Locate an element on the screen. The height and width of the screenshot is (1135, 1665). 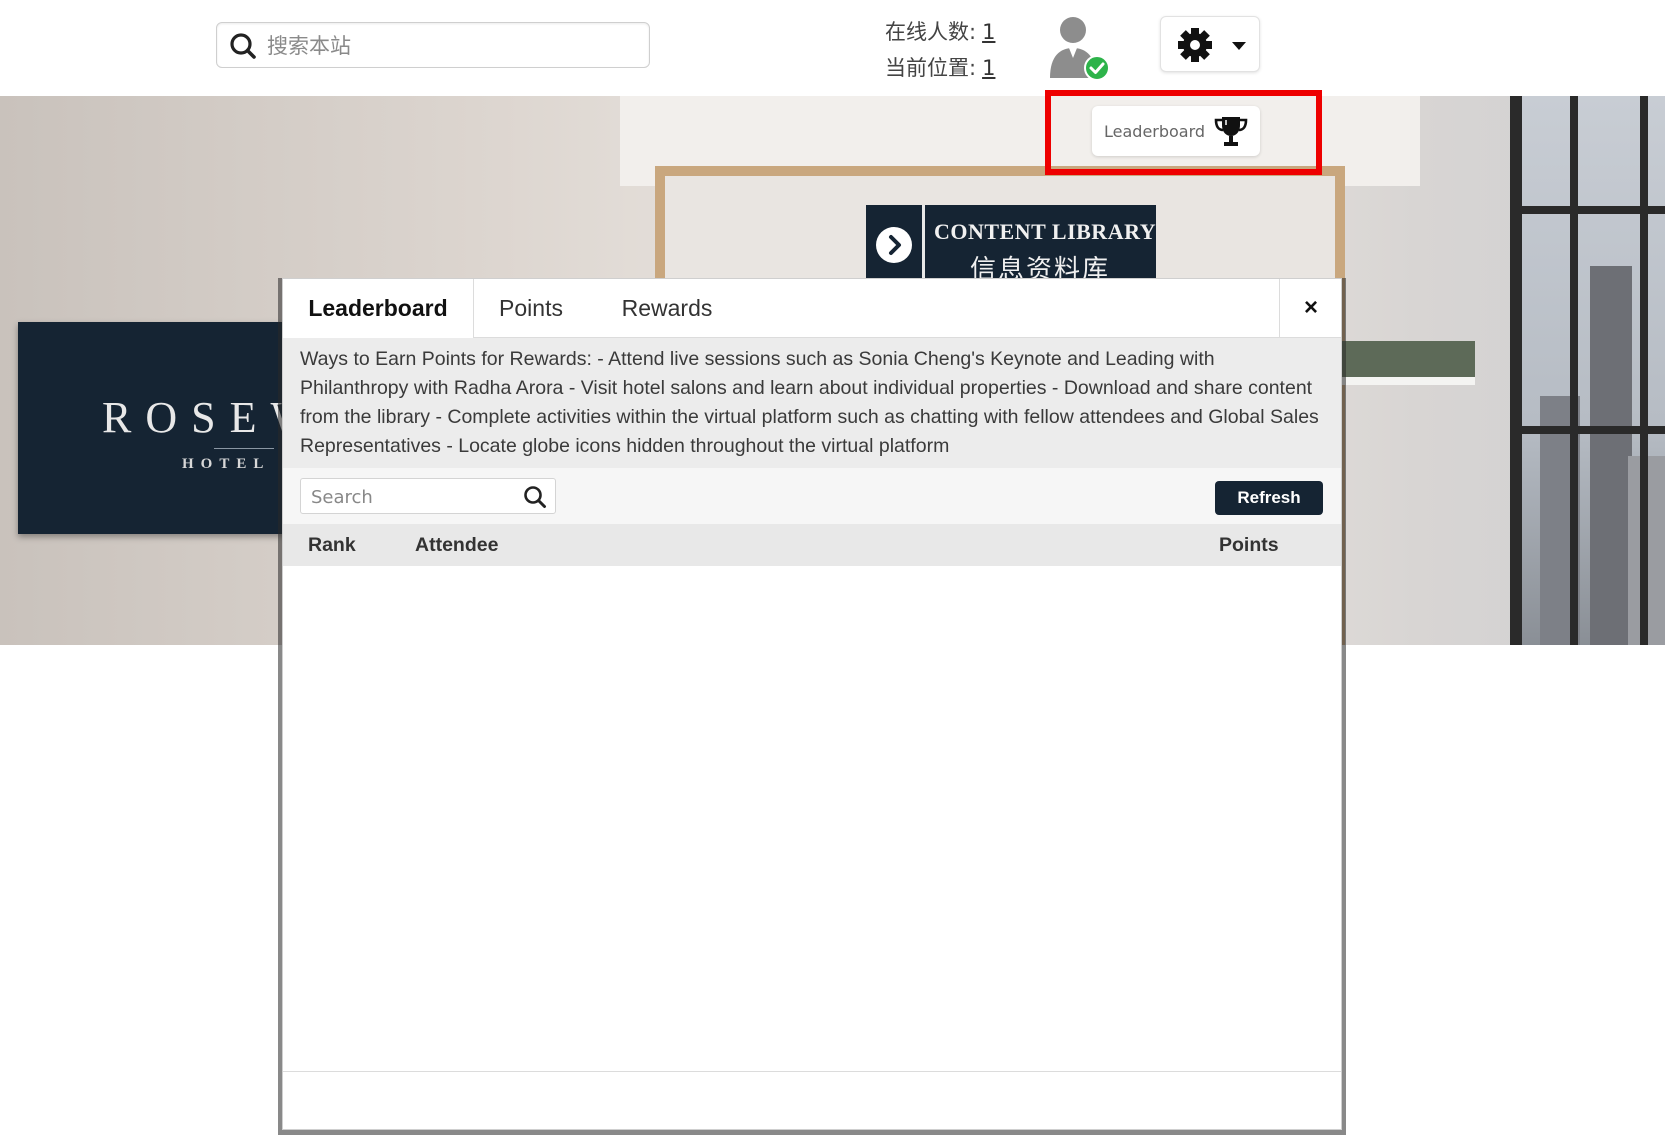
tab-rewards: Rewards is located at coordinates (667, 308).